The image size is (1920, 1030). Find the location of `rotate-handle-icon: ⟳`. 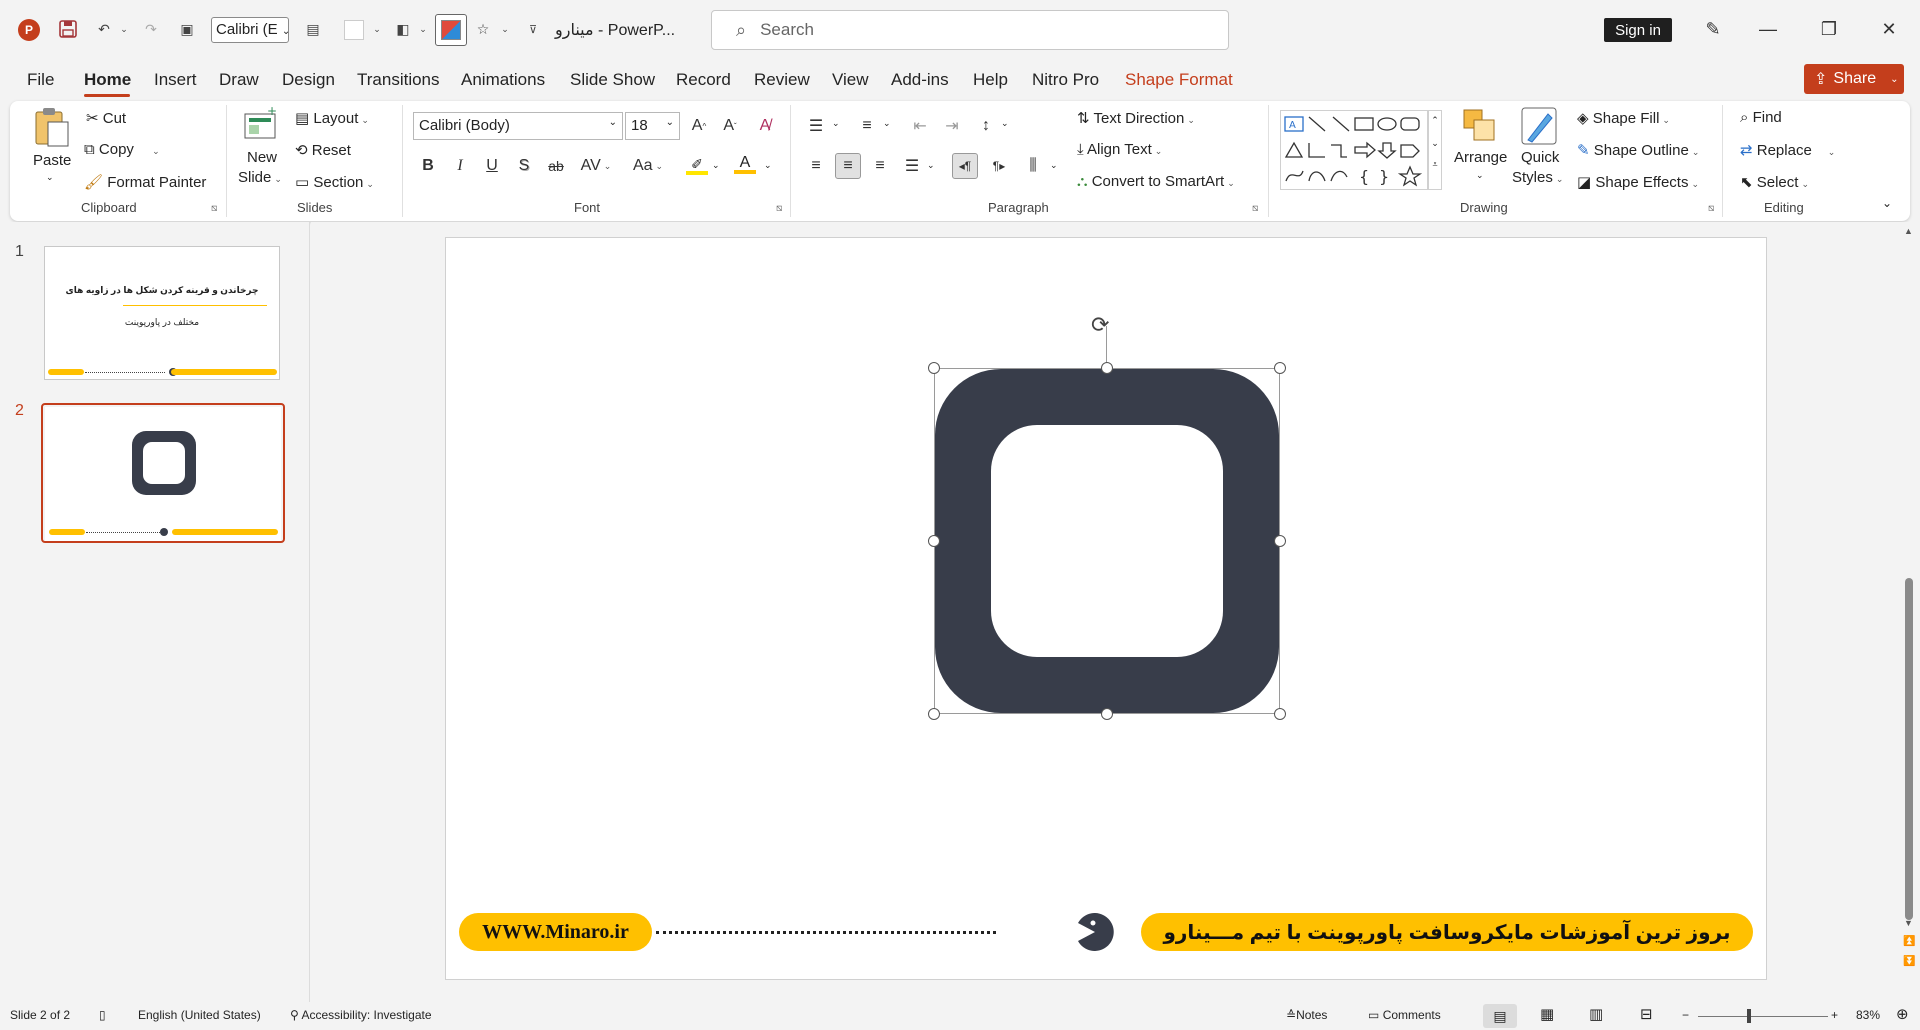

rotate-handle-icon: ⟳ is located at coordinates (1100, 325).